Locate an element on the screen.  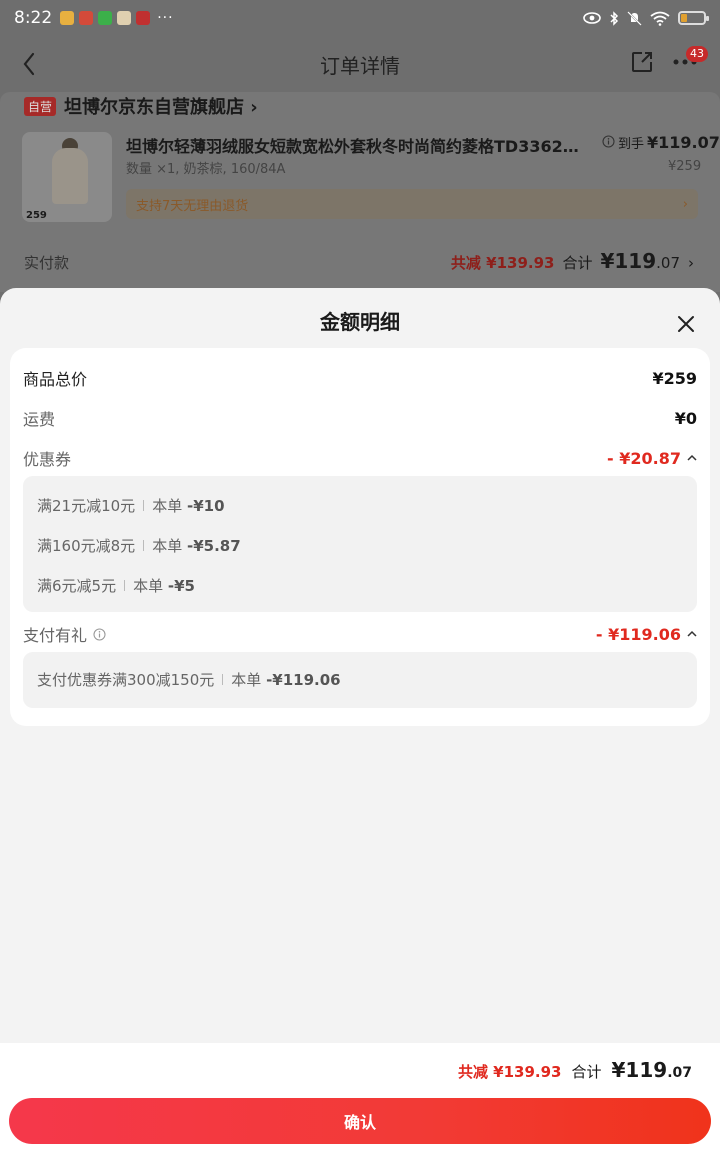
coupon-item: 满6元减5元 本单 -¥5 is located at coordinates (116, 585).